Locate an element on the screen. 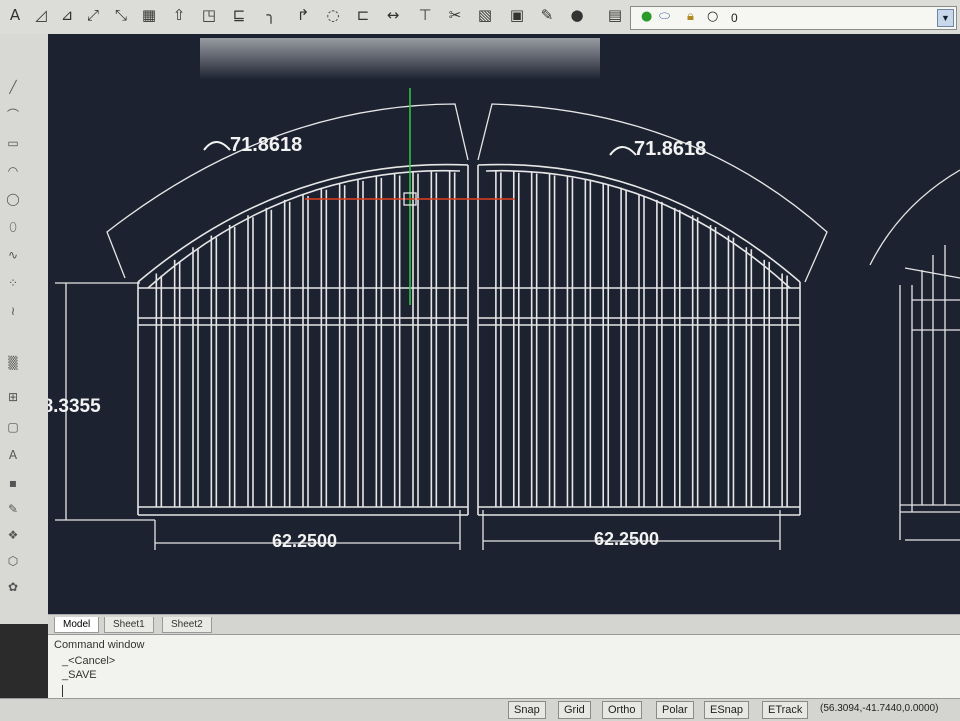 The height and width of the screenshot is (721, 960). mtext-icon: A is located at coordinates (13, 455).